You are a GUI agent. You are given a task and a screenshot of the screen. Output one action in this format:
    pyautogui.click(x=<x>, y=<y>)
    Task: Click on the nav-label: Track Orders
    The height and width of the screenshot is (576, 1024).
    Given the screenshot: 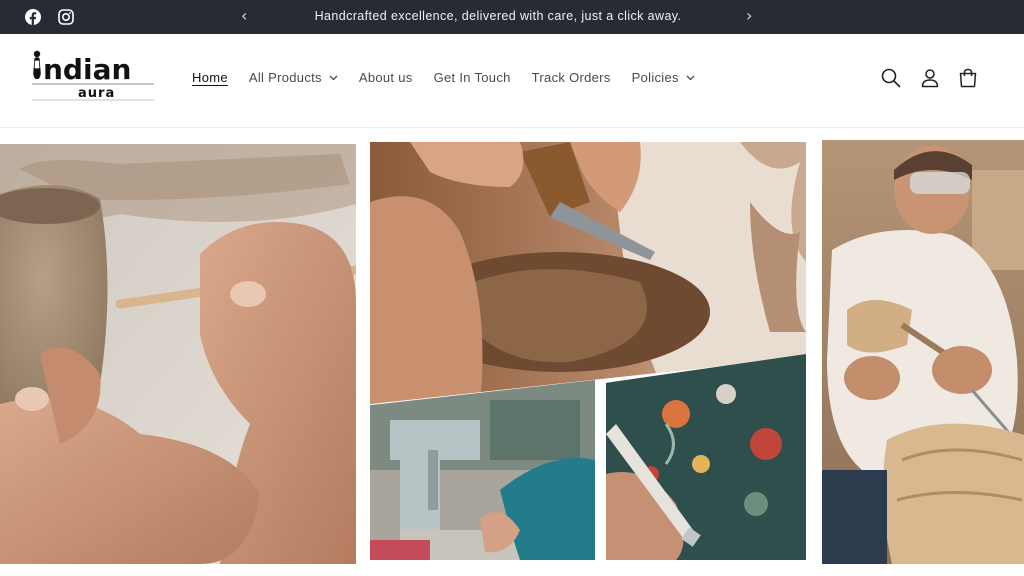 What is the action you would take?
    pyautogui.click(x=571, y=77)
    